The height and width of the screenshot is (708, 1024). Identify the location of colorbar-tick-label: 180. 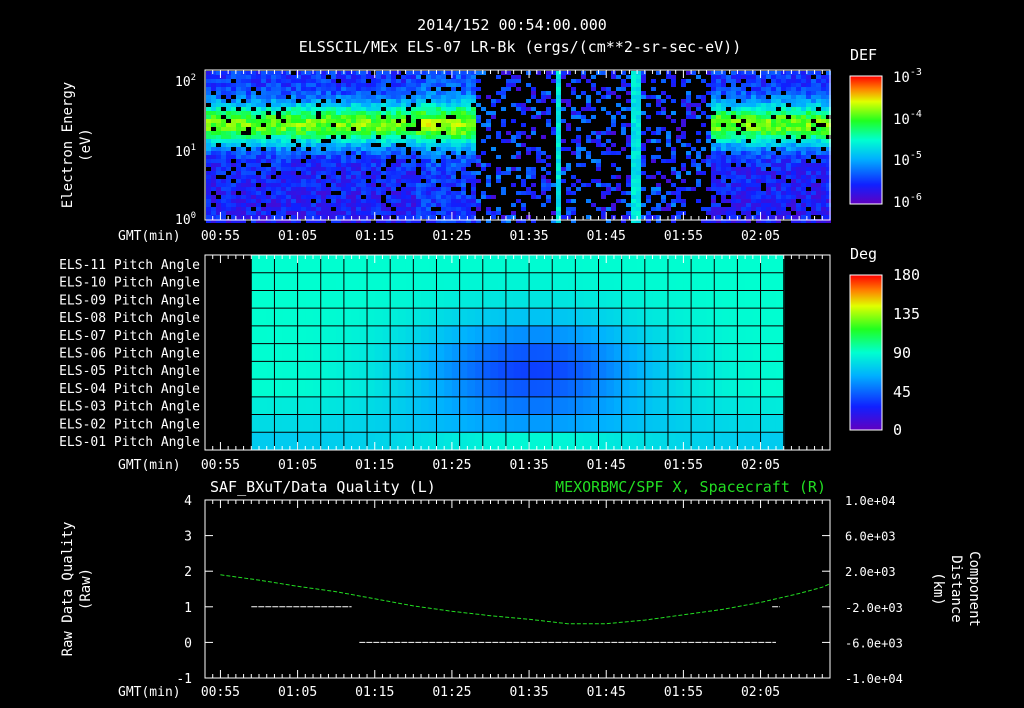
(906, 275).